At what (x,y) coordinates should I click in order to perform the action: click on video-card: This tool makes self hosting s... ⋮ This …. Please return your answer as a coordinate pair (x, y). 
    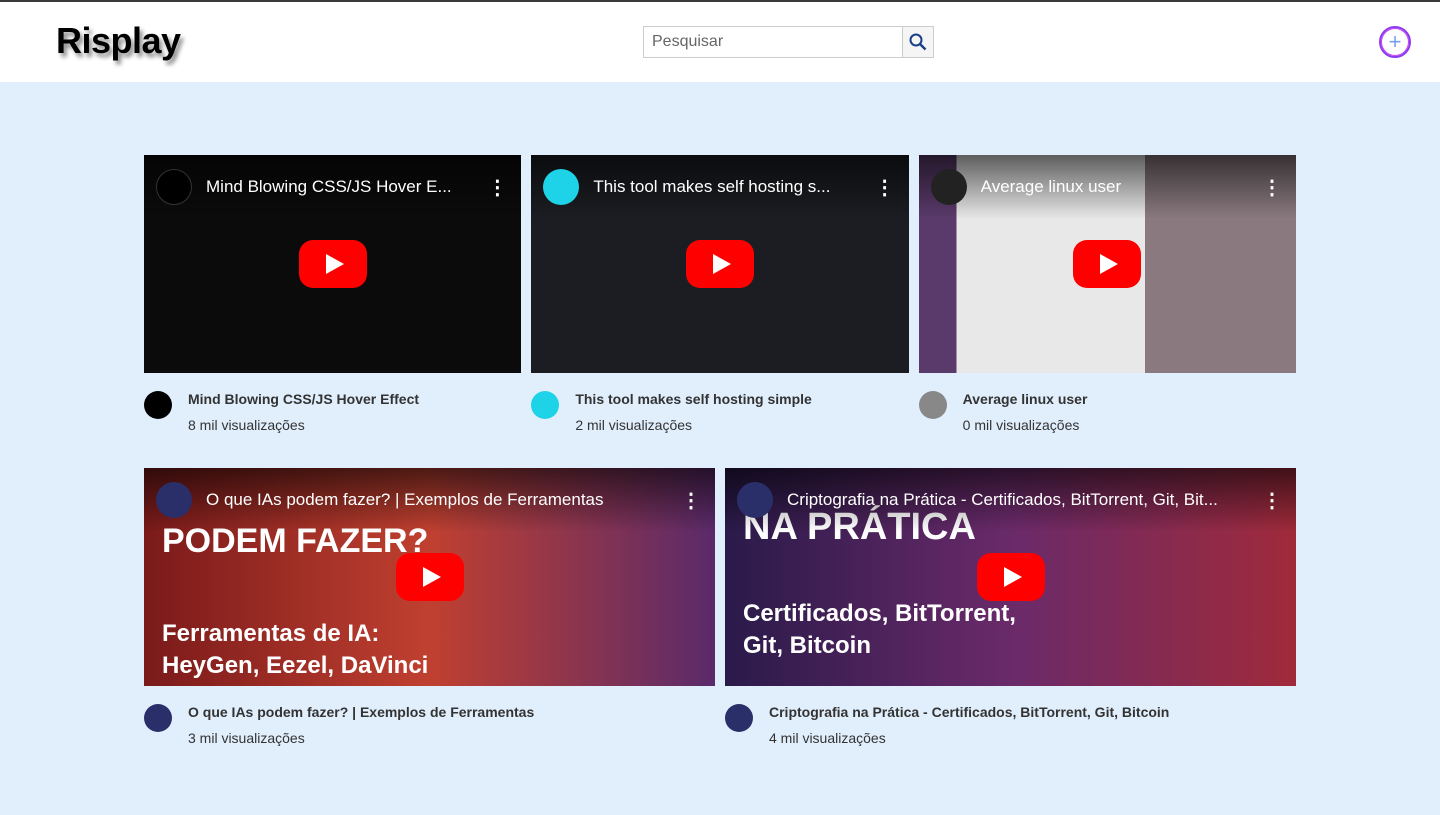
    Looking at the image, I should click on (720, 294).